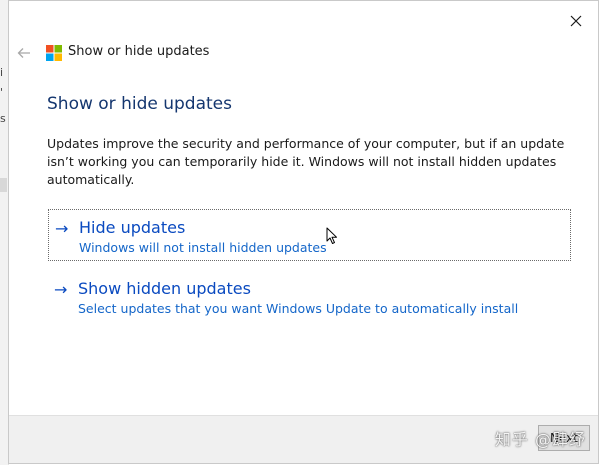 The width and height of the screenshot is (600, 465). What do you see at coordinates (139, 104) in the screenshot?
I see `page-heading: Show or hide updates` at bounding box center [139, 104].